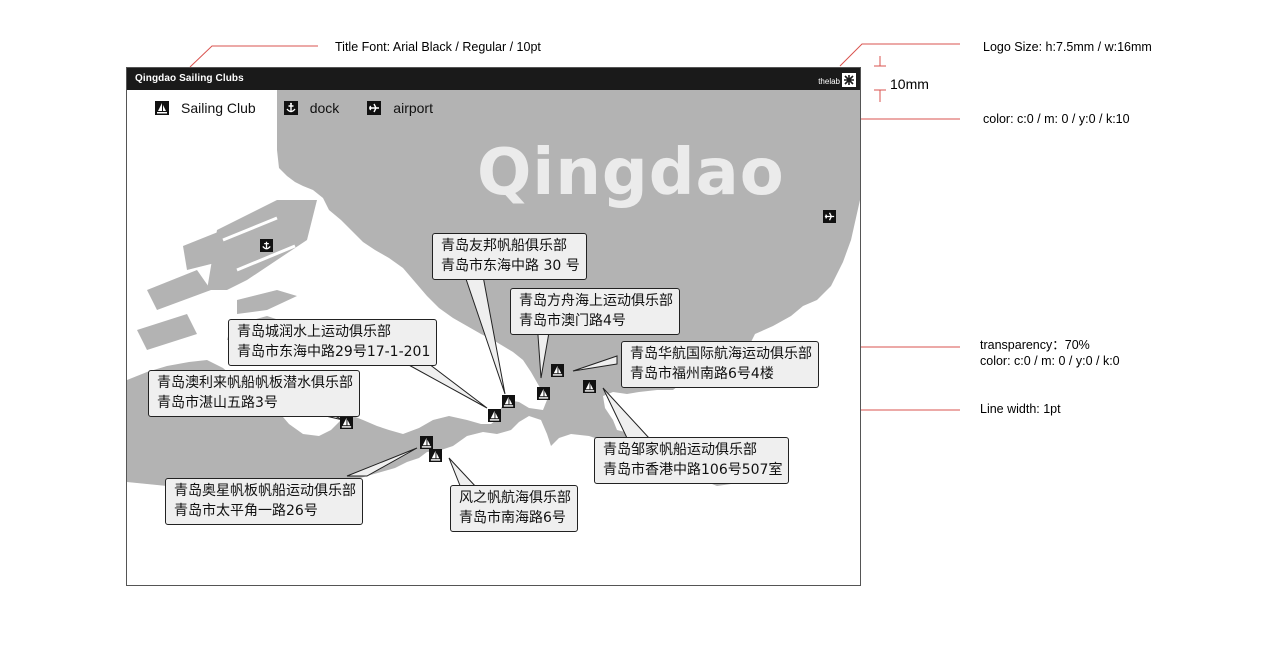  What do you see at coordinates (314, 332) in the screenshot?
I see `club-name: 青岛城润水上运动俱乐部` at bounding box center [314, 332].